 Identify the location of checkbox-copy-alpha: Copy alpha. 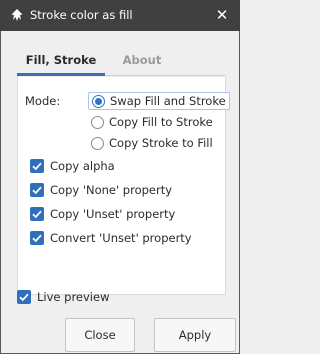
(72, 166).